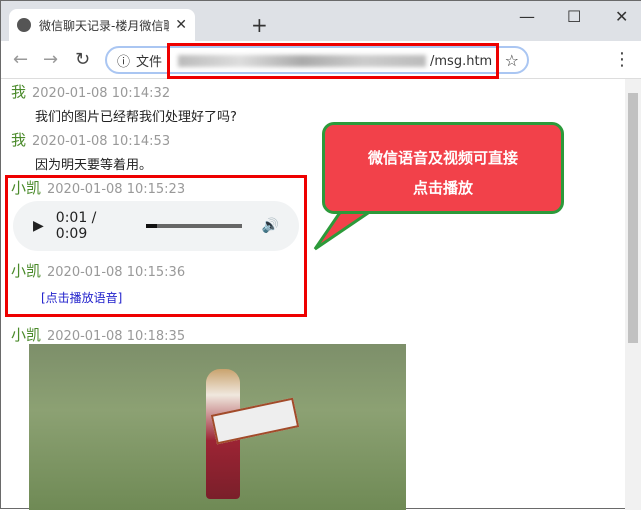 Image resolution: width=641 pixels, height=510 pixels. Describe the element at coordinates (20, 59) in the screenshot. I see `back-icon: ←` at that location.